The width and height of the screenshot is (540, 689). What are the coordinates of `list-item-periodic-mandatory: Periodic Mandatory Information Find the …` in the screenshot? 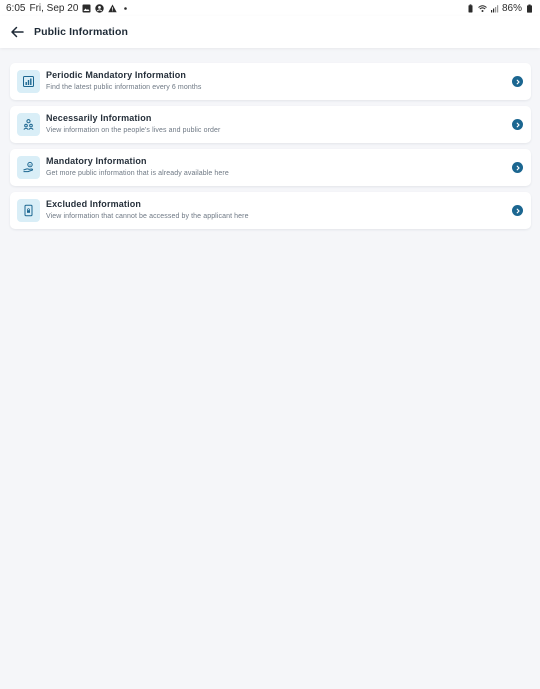 It's located at (270, 81).